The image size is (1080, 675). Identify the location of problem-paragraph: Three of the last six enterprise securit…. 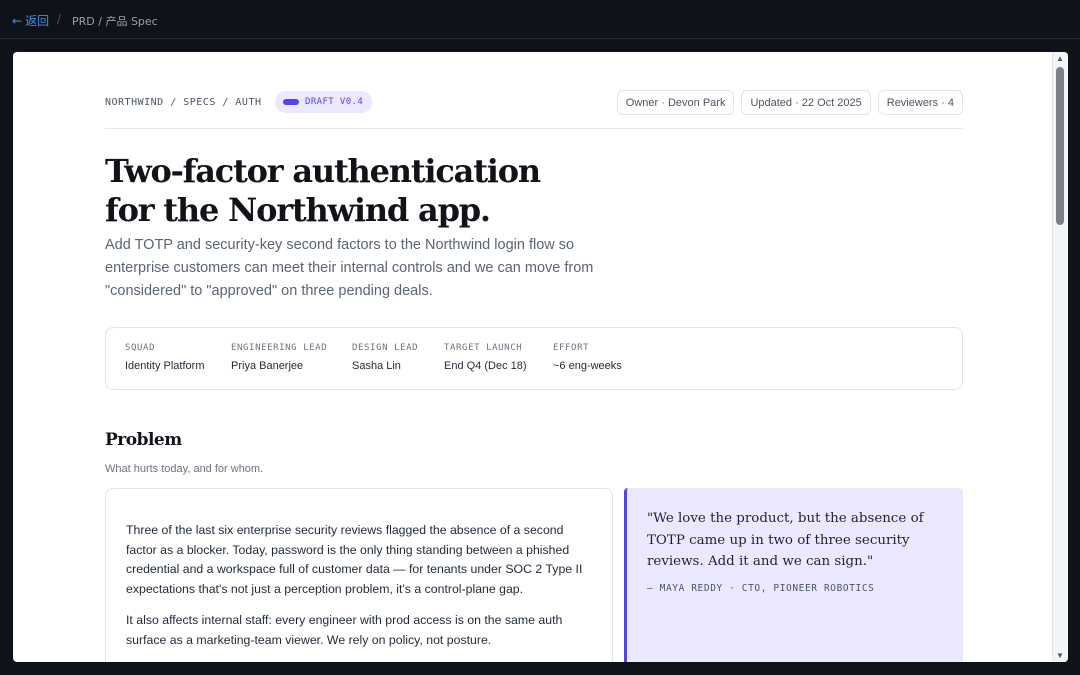
(354, 559).